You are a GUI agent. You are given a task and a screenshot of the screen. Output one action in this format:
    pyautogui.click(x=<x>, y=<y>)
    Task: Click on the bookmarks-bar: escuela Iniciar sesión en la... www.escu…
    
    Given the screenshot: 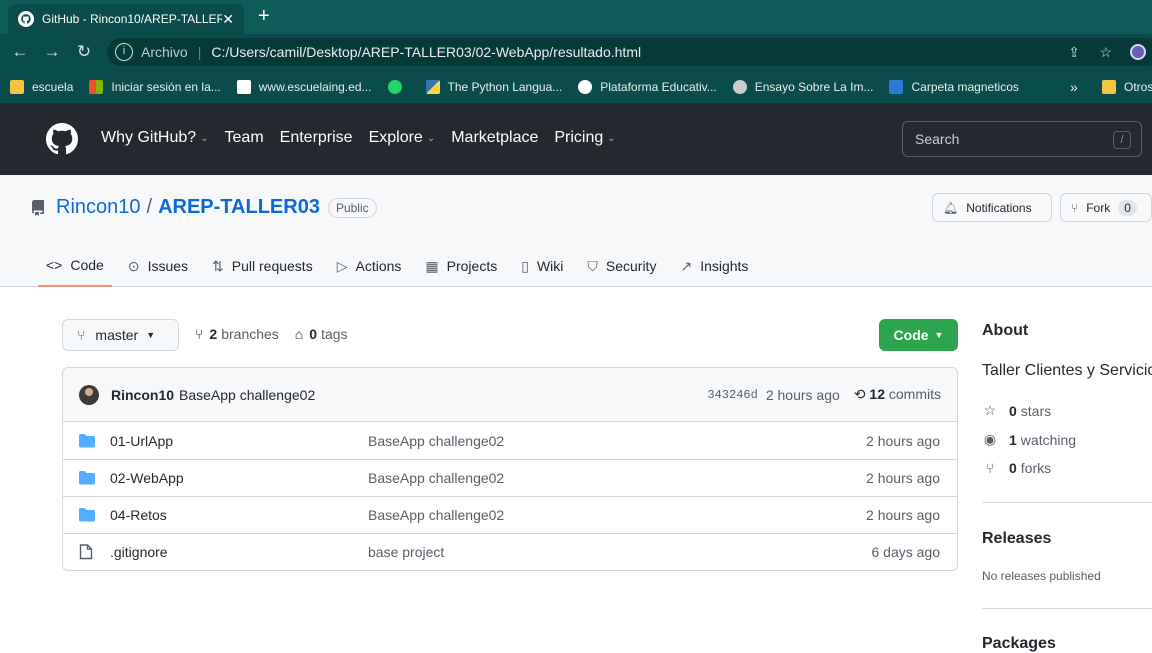 What is the action you would take?
    pyautogui.click(x=576, y=86)
    